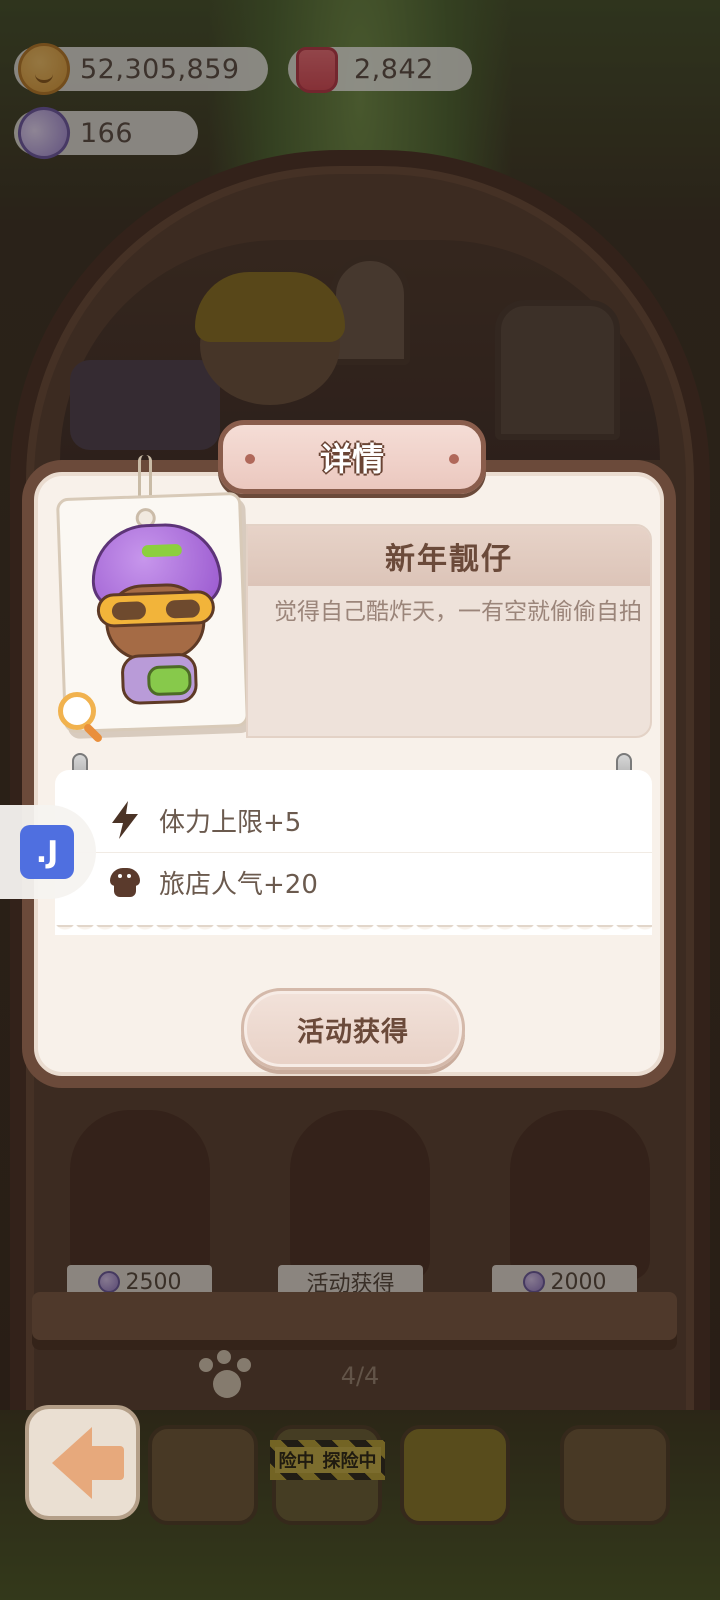 This screenshot has height=1600, width=720. What do you see at coordinates (84, 718) in the screenshot?
I see `magnifier-icon` at bounding box center [84, 718].